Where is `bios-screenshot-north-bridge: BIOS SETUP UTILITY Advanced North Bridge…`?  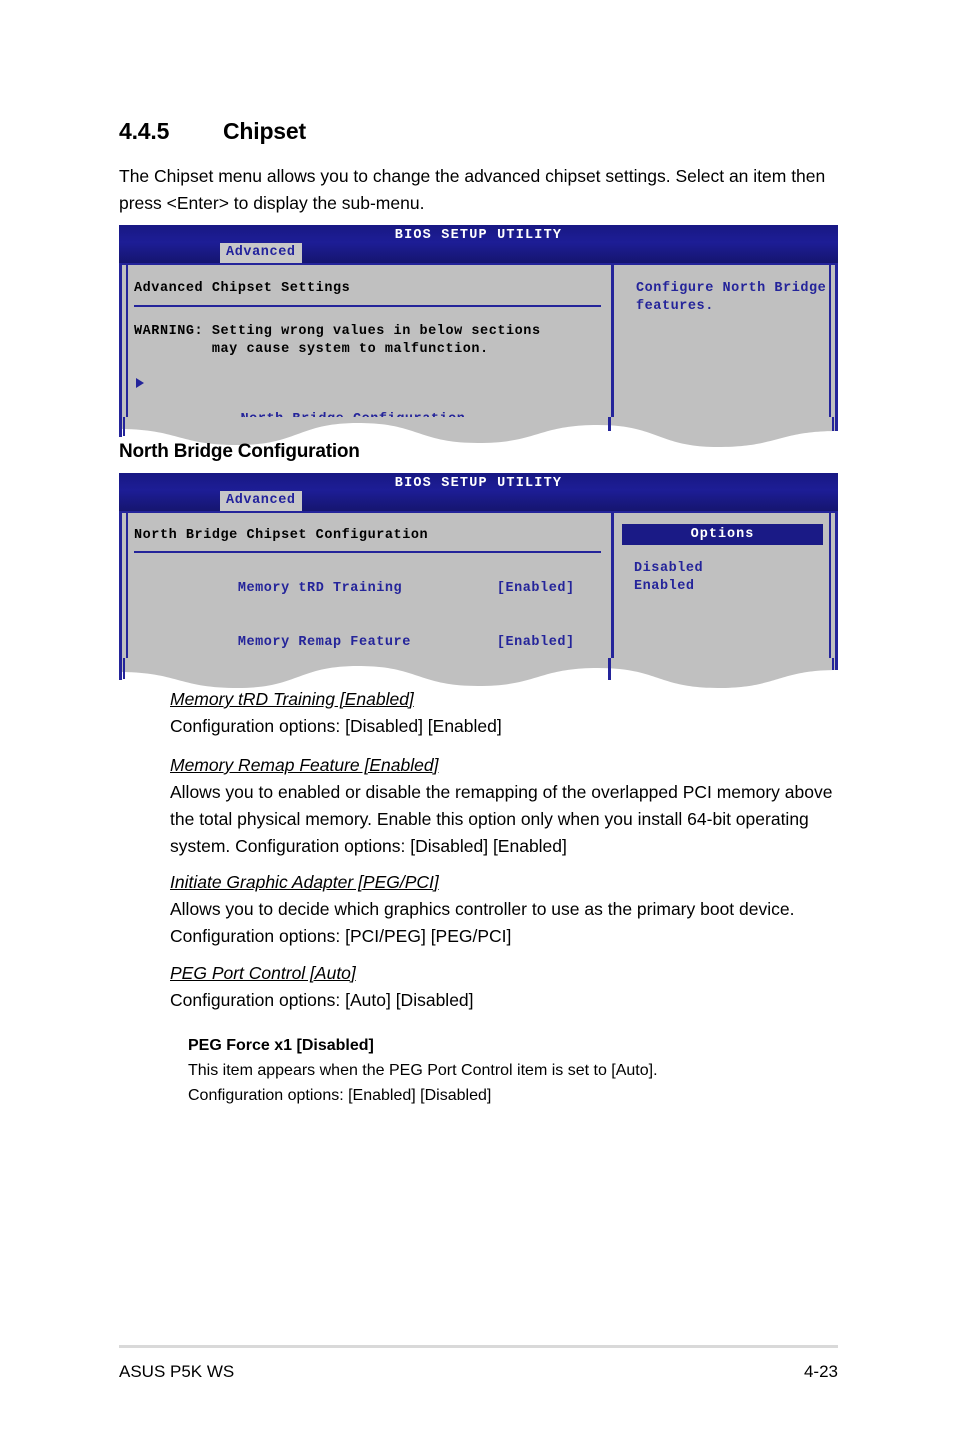 bios-screenshot-north-bridge: BIOS SETUP UTILITY Advanced North Bridge… is located at coordinates (478, 582).